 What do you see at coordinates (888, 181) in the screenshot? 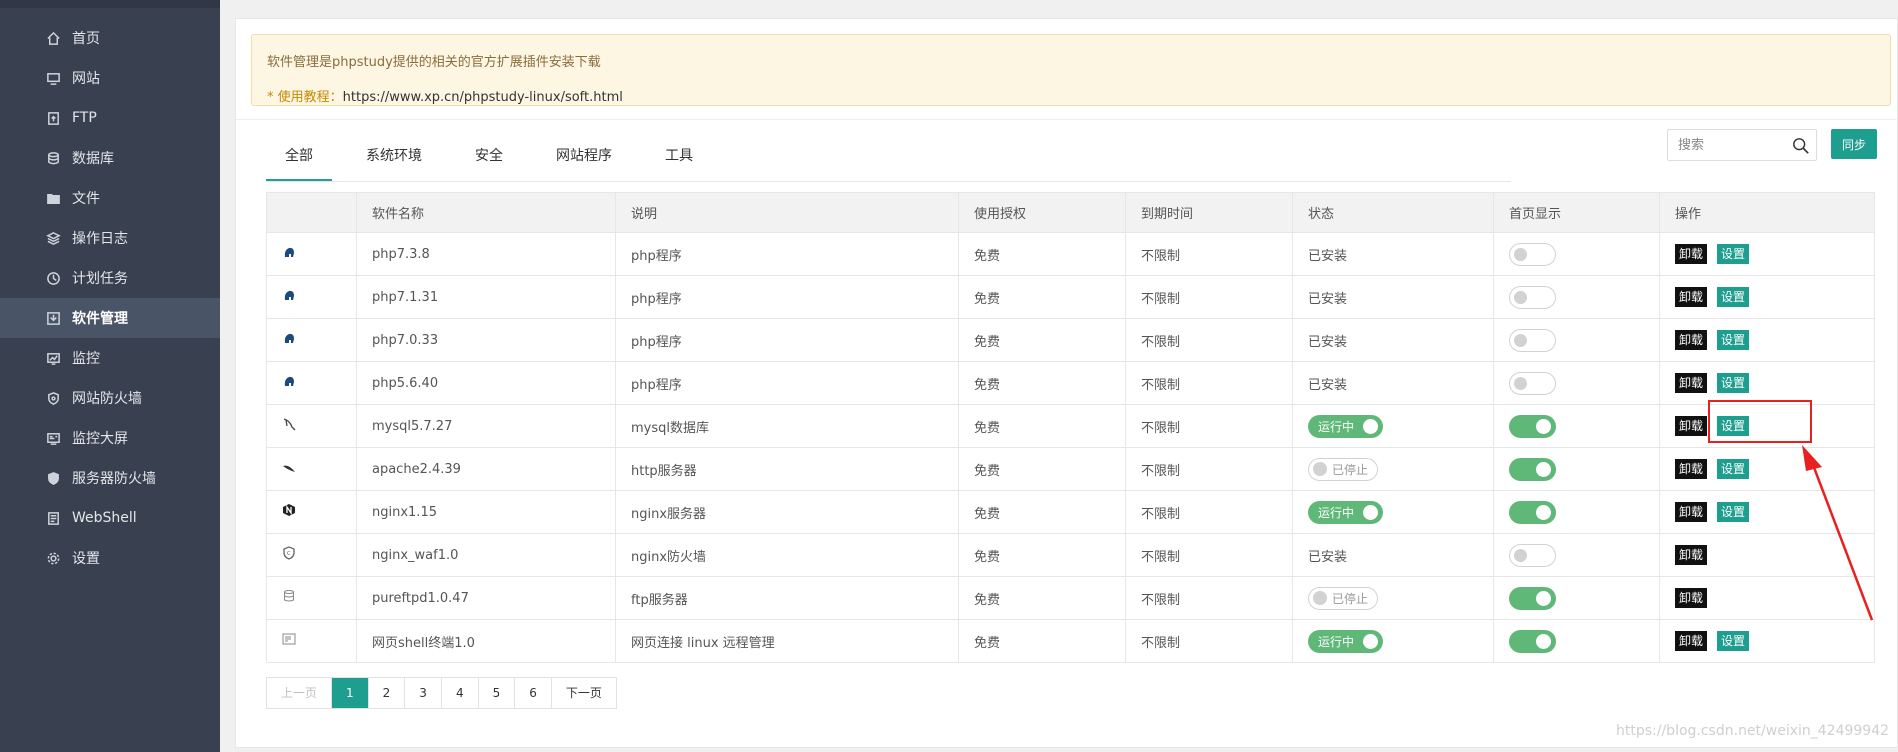
I see `tabs-underline` at bounding box center [888, 181].